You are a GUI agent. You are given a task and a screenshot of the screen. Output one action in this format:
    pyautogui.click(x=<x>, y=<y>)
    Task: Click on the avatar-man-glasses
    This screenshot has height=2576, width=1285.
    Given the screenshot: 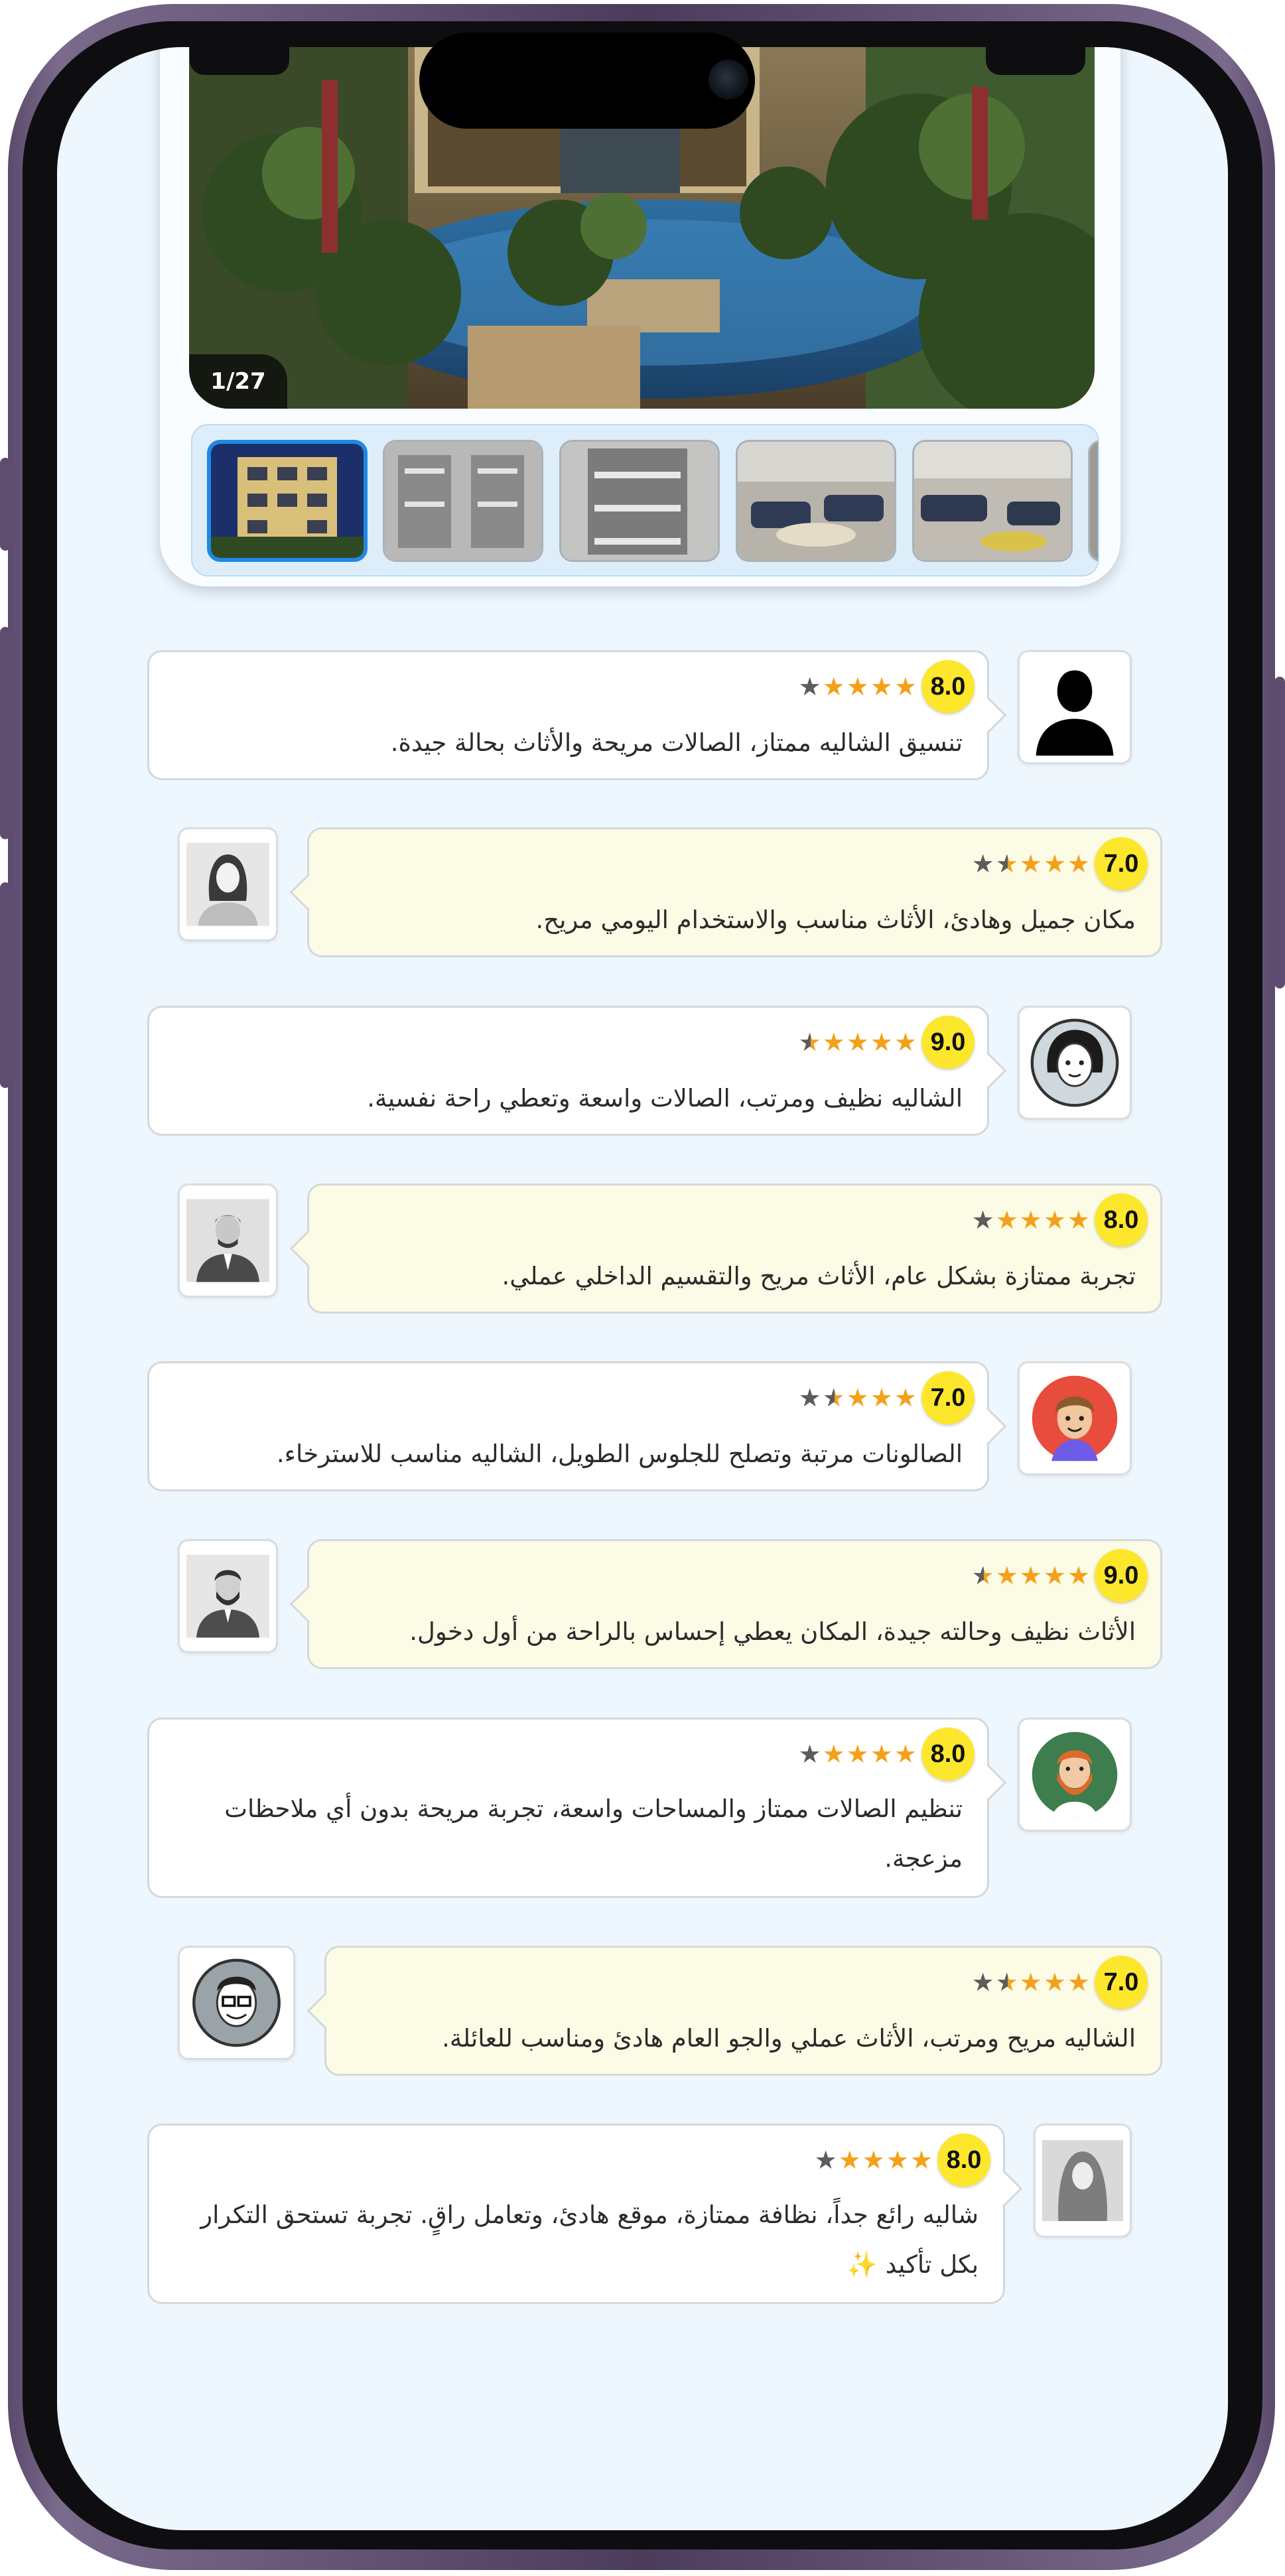 What is the action you would take?
    pyautogui.click(x=236, y=2003)
    